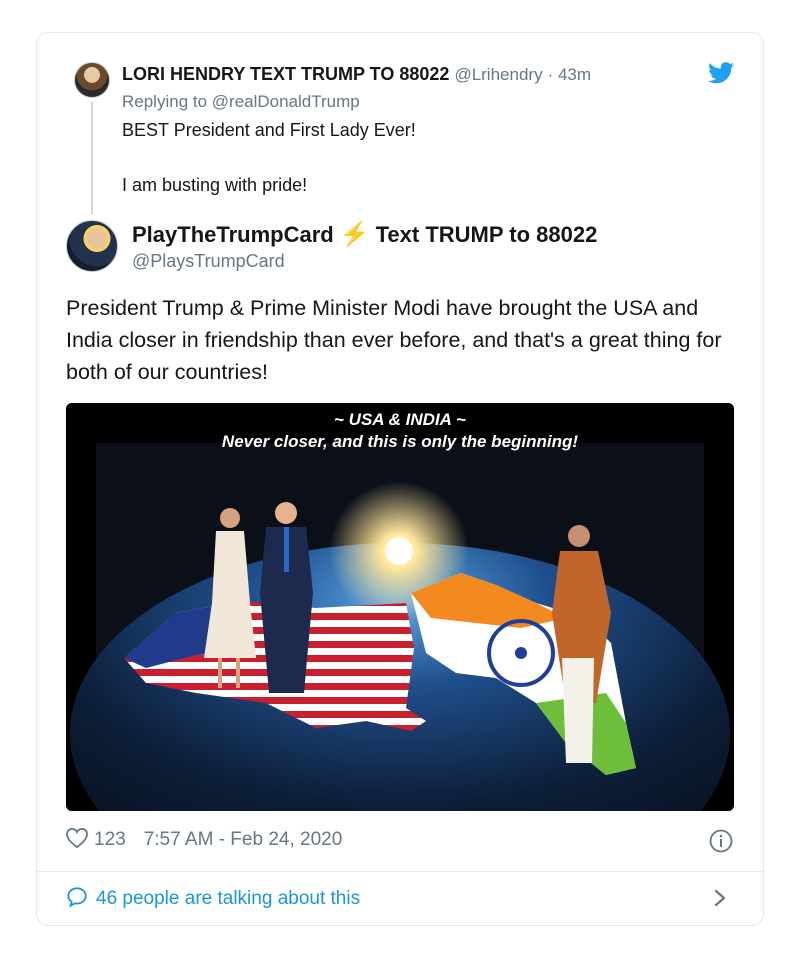 The image size is (800, 959). I want to click on lightning-bolt-icon: ⚡, so click(354, 234).